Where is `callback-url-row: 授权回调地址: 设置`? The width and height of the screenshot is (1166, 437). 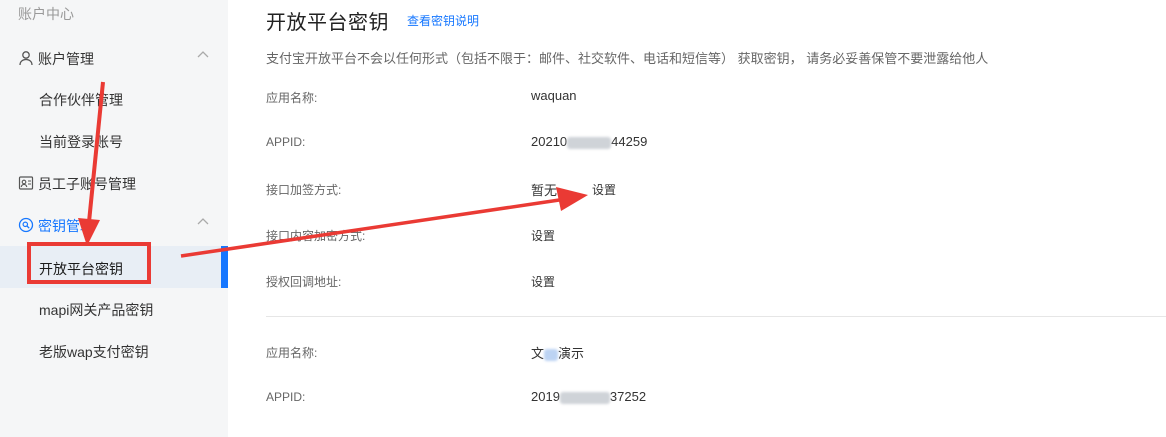
callback-url-row: 授权回调地址: 设置 is located at coordinates (696, 281).